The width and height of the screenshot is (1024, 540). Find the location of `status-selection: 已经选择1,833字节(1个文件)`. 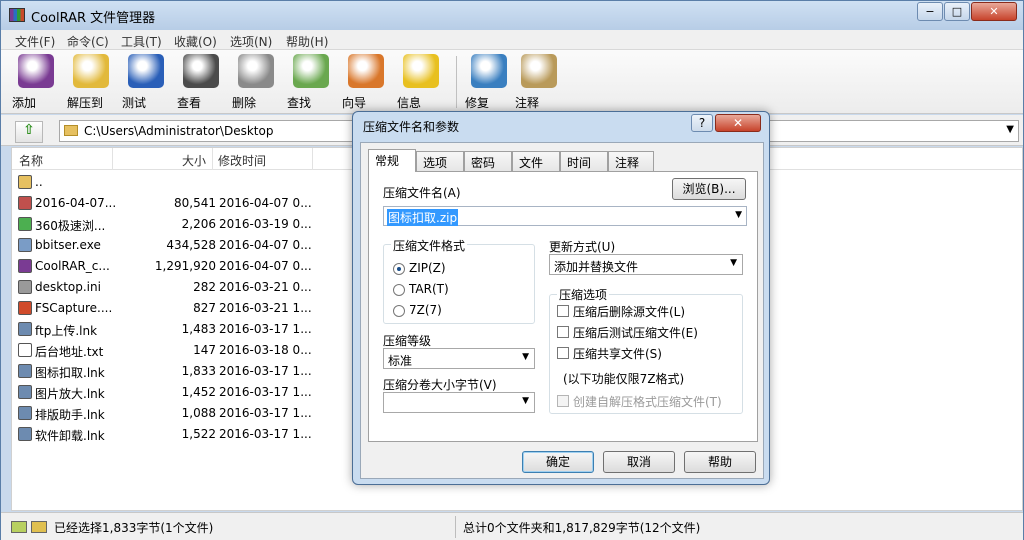

status-selection: 已经选择1,833字节(1个文件) is located at coordinates (134, 528).